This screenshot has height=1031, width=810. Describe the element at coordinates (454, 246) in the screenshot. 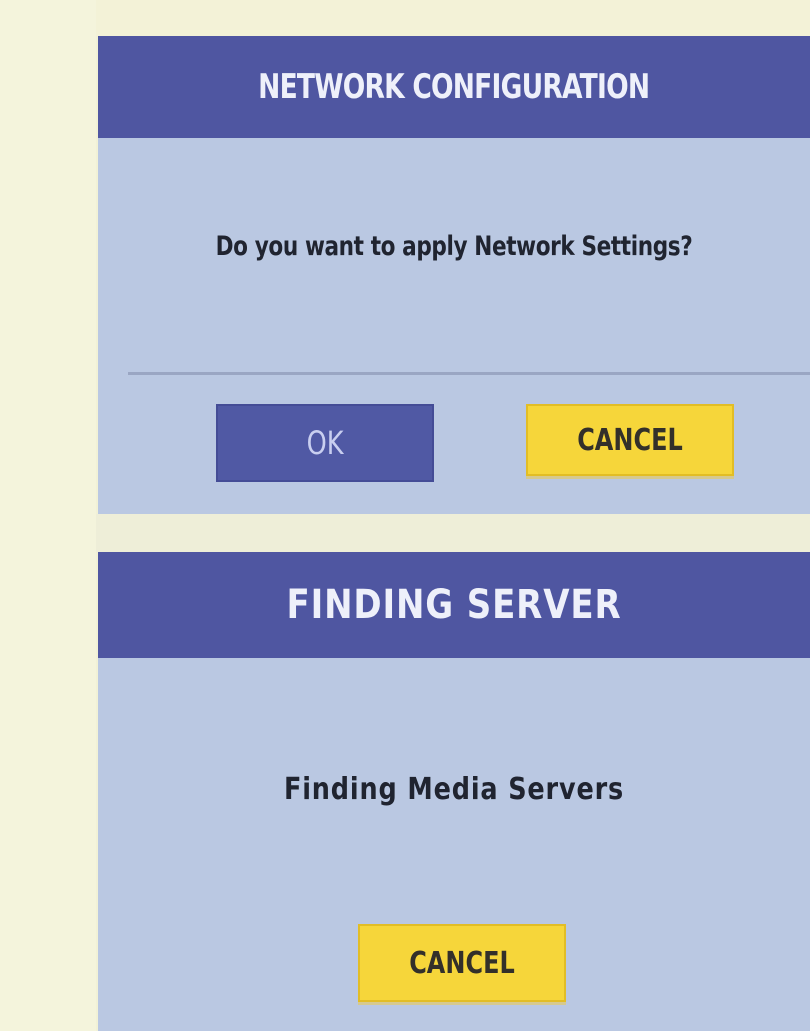

I see `dialog-message: Do you want to apply Network Settings?` at that location.